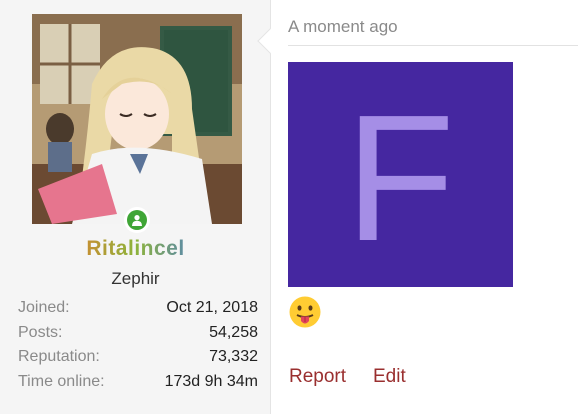 Image resolution: width=578 pixels, height=414 pixels. What do you see at coordinates (233, 356) in the screenshot?
I see `stat-value: 73,332` at bounding box center [233, 356].